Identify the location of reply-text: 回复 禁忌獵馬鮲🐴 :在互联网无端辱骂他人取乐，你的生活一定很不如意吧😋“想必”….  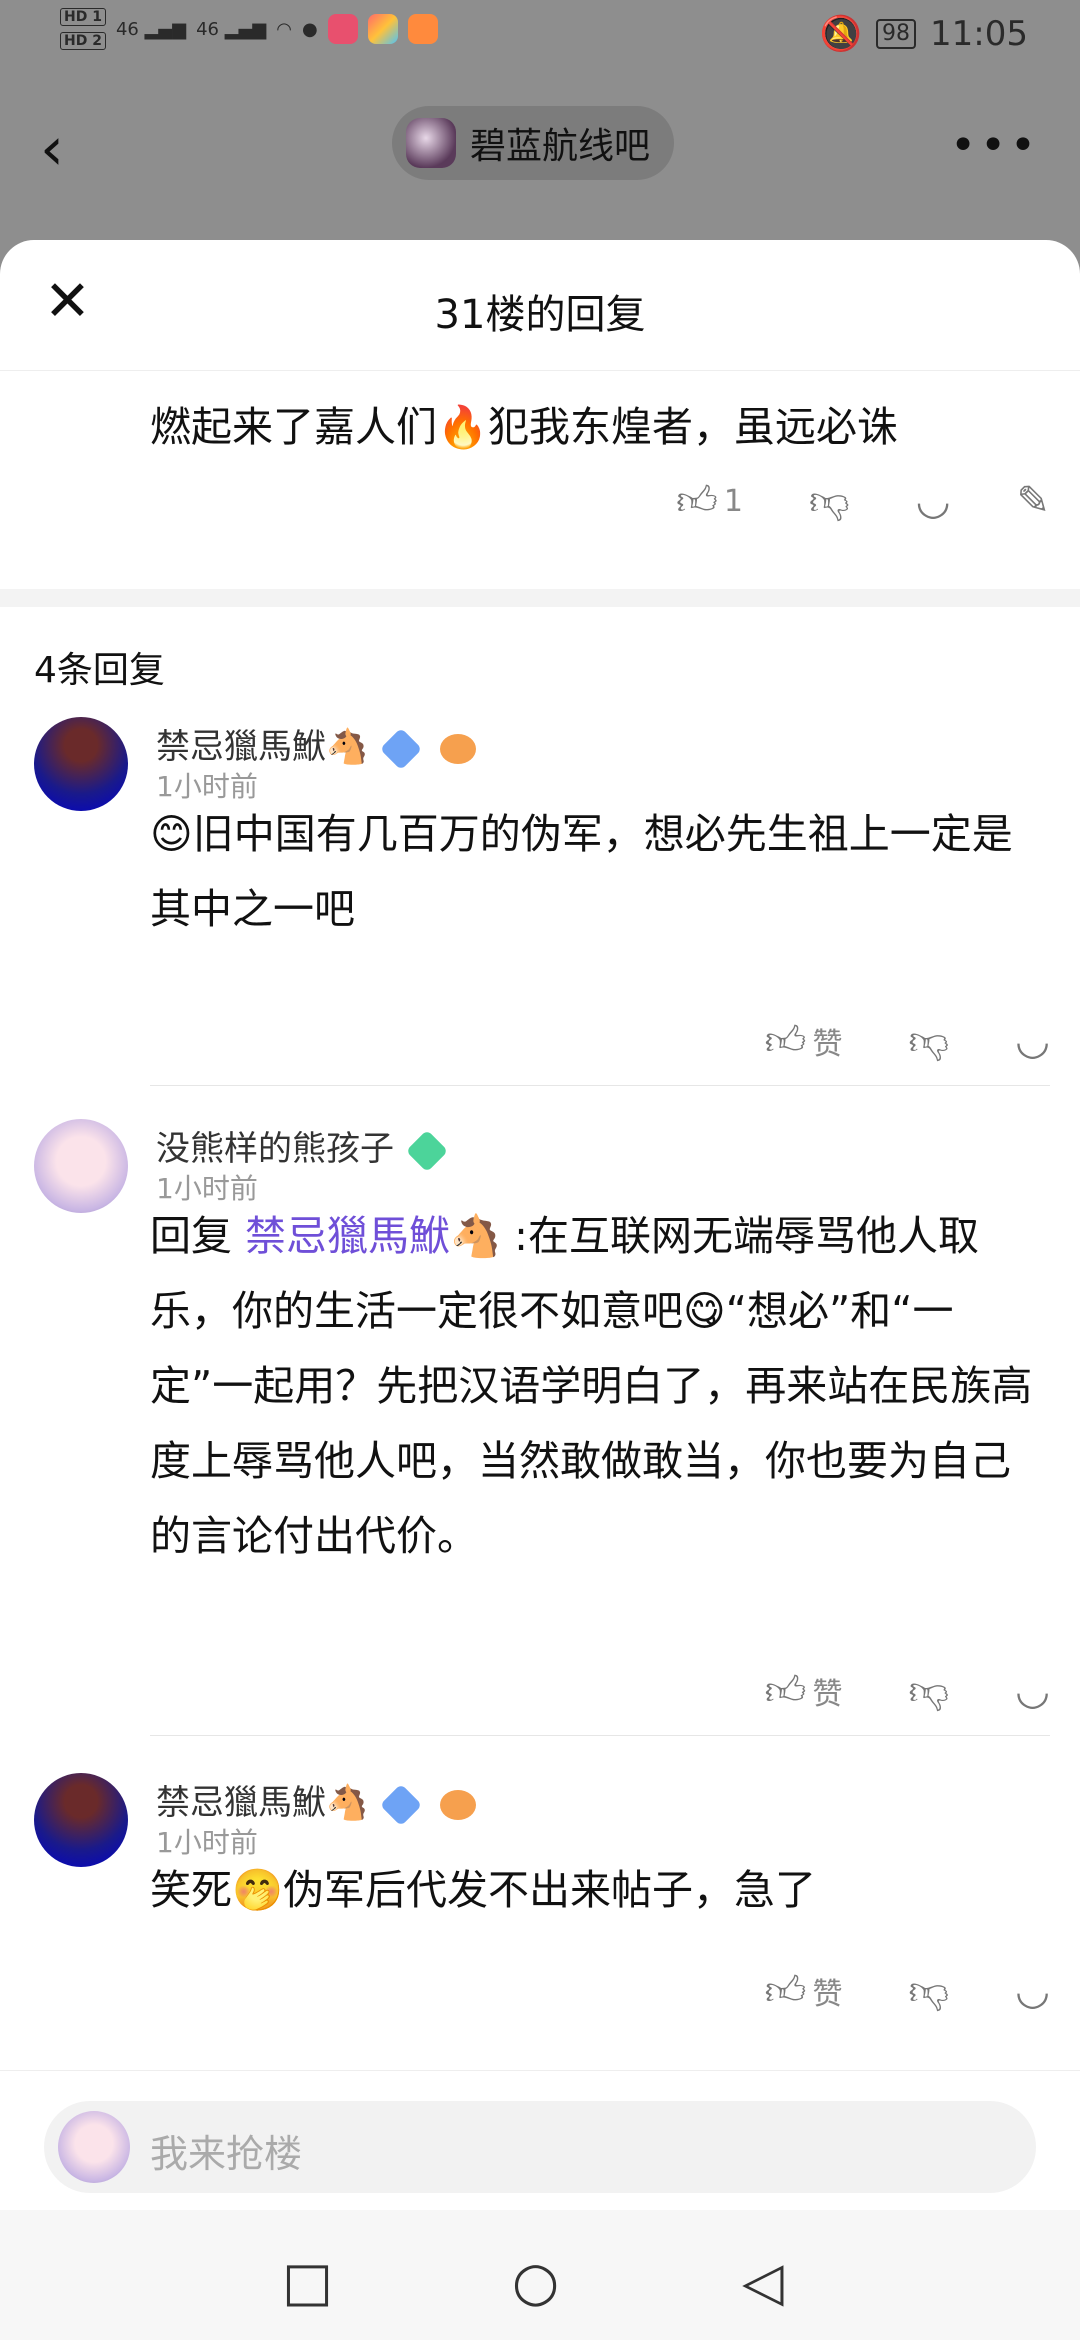
(600, 1386).